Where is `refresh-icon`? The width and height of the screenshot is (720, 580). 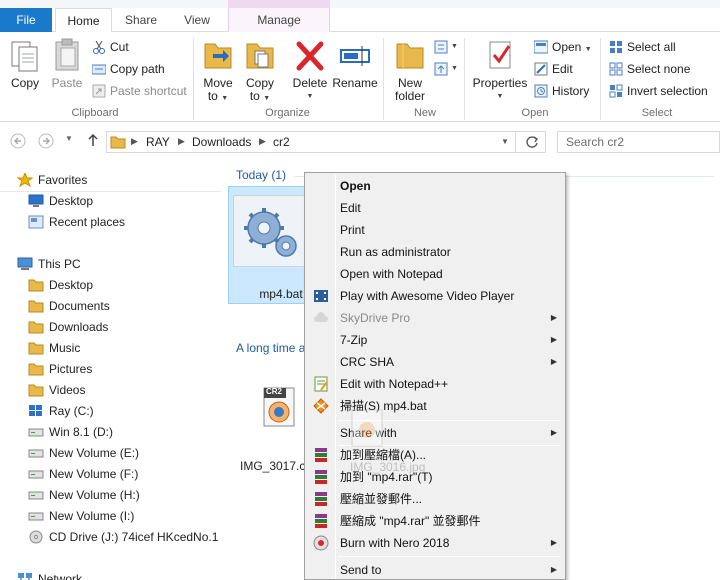
refresh-icon is located at coordinates (532, 142).